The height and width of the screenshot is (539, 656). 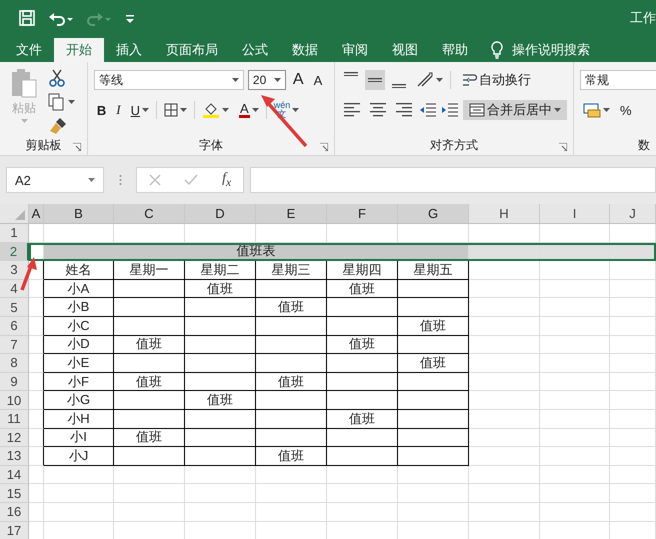 I want to click on ribbon-tab: 文件, so click(x=29, y=50).